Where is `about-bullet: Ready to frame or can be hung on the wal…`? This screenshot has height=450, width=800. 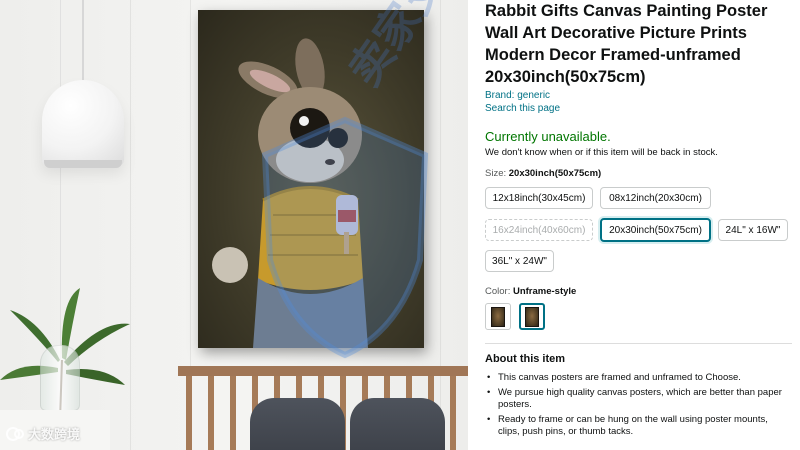 about-bullet: Ready to frame or can be hung on the wal… is located at coordinates (637, 426).